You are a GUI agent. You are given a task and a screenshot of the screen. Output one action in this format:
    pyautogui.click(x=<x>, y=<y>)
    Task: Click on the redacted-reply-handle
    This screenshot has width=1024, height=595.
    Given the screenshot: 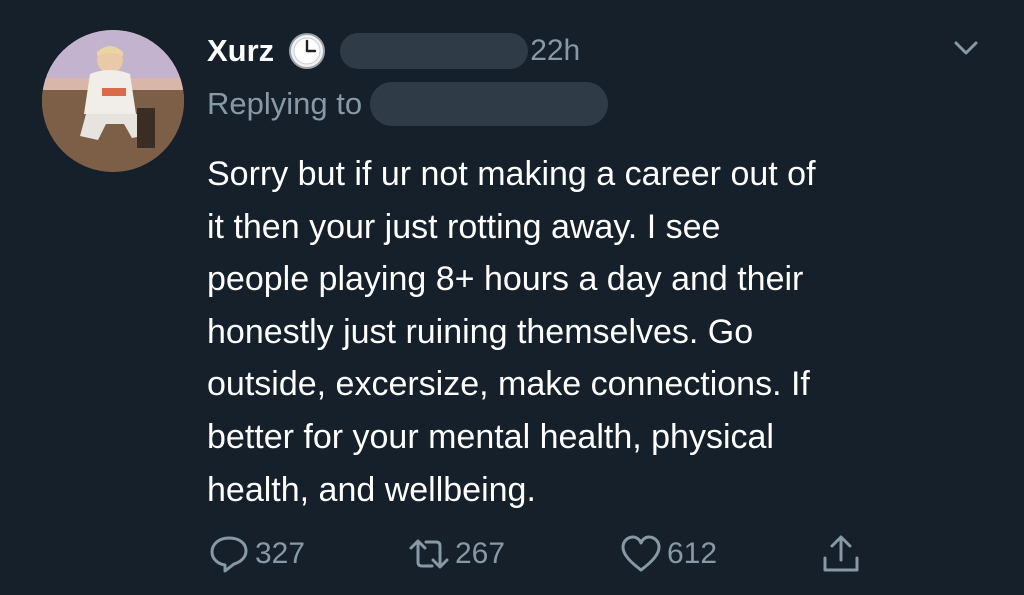 What is the action you would take?
    pyautogui.click(x=489, y=104)
    